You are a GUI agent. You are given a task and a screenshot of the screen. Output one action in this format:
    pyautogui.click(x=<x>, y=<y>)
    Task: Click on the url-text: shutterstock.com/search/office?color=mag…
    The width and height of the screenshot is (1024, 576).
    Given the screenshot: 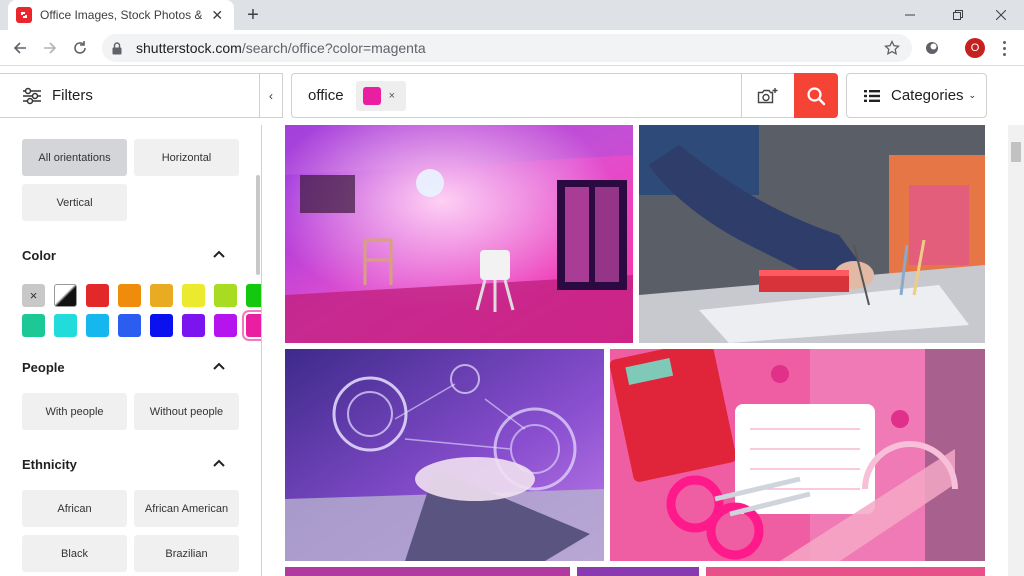 What is the action you would take?
    pyautogui.click(x=281, y=48)
    